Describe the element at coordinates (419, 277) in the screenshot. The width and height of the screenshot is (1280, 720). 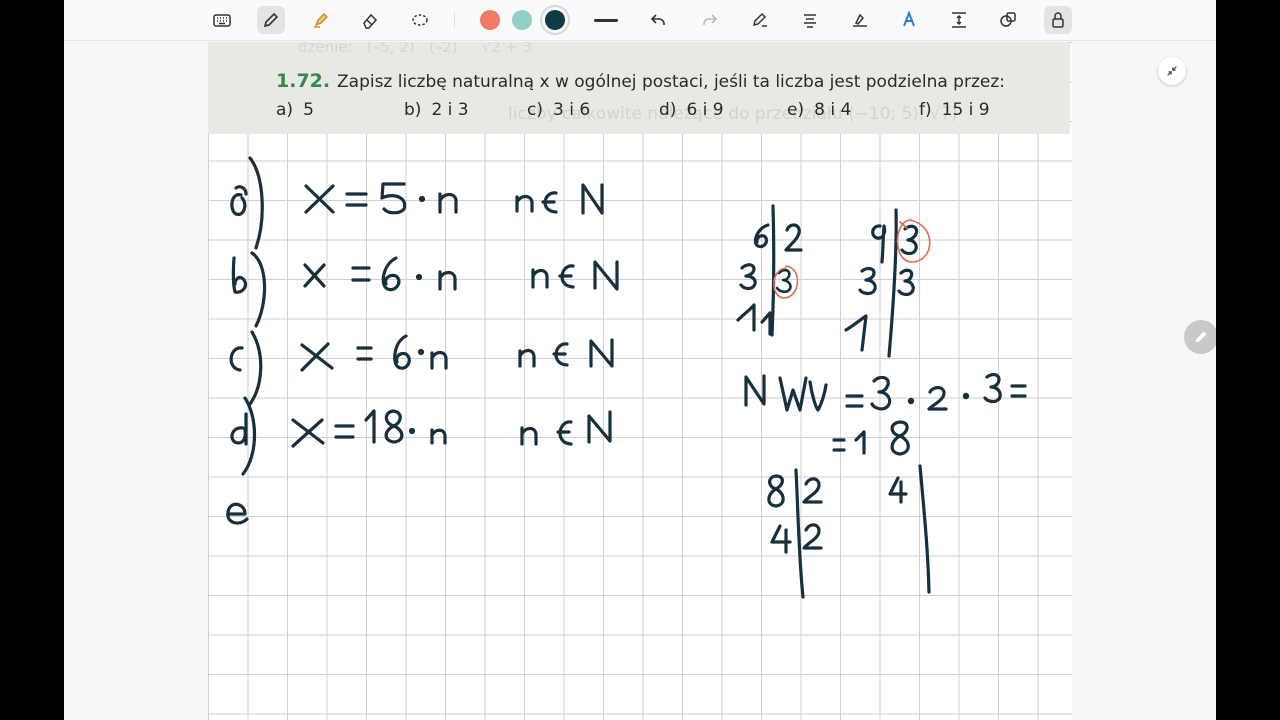
I see `ink-dot-b` at that location.